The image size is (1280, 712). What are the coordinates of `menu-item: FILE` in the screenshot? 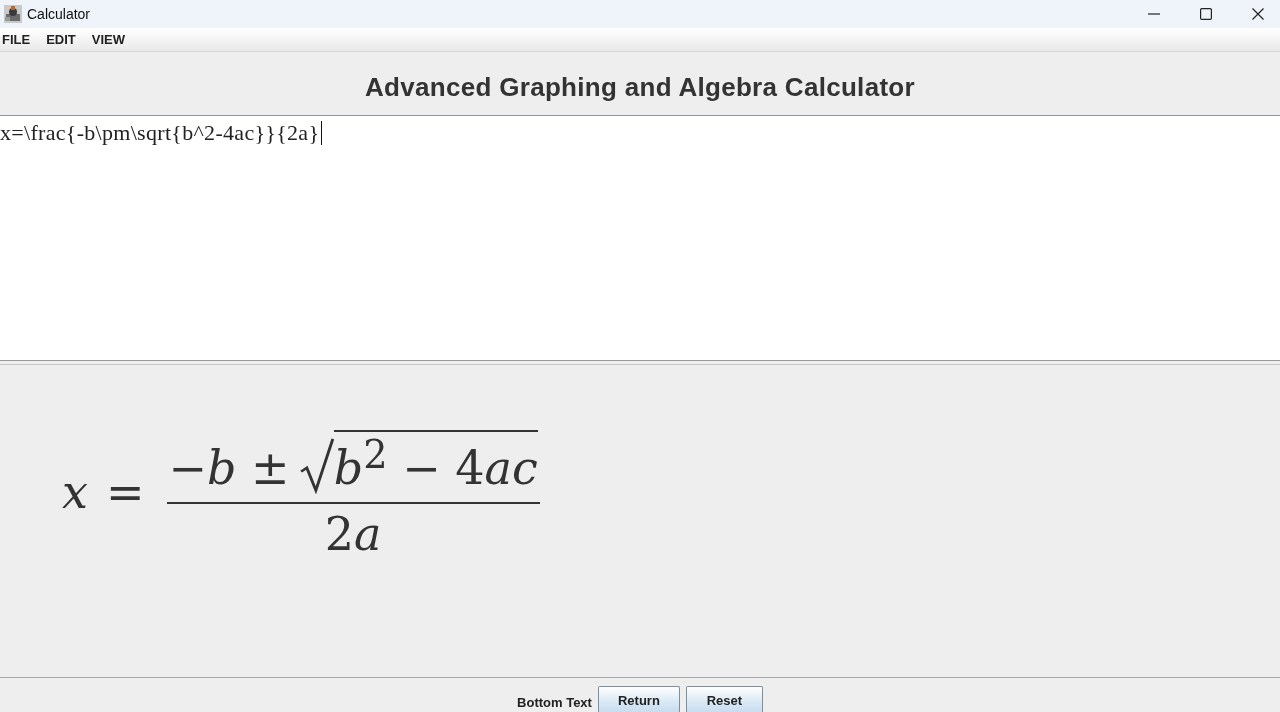 It's located at (16, 39).